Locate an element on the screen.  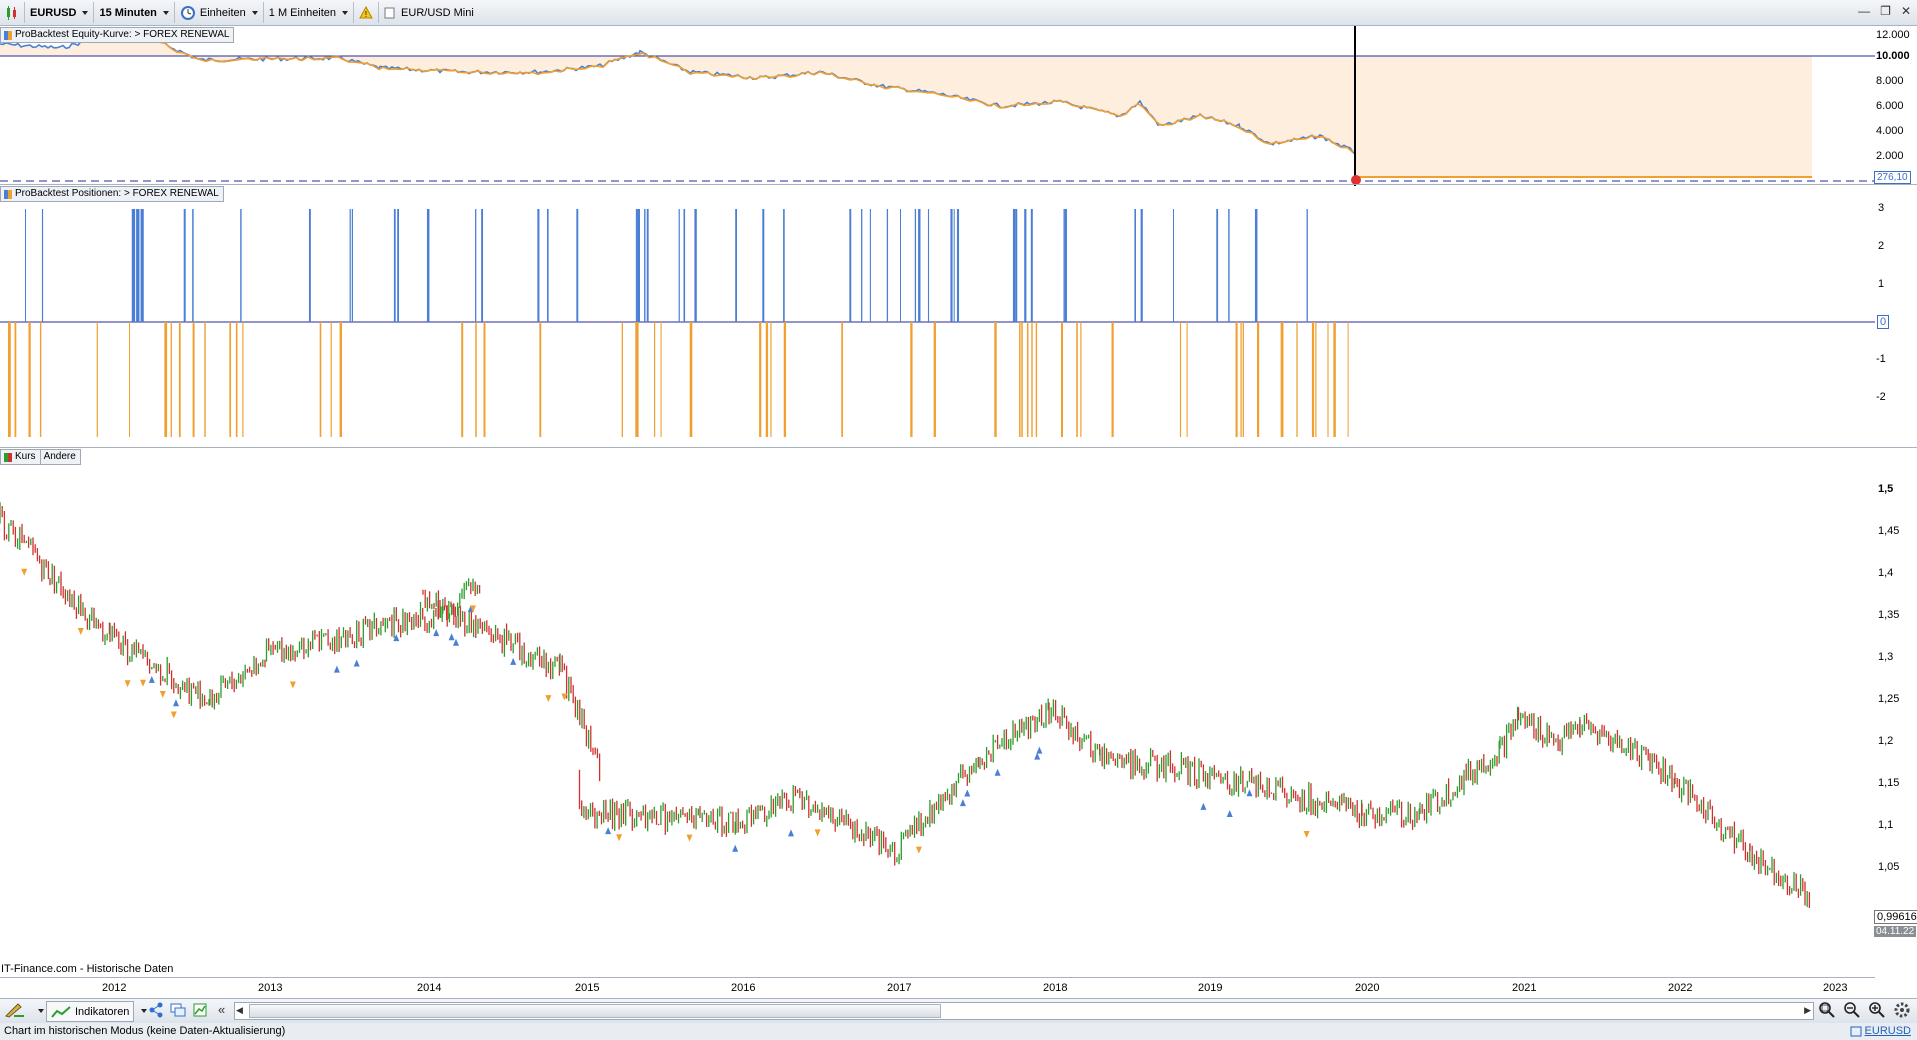
units-mode-label: Einheiten is located at coordinates (222, 12).